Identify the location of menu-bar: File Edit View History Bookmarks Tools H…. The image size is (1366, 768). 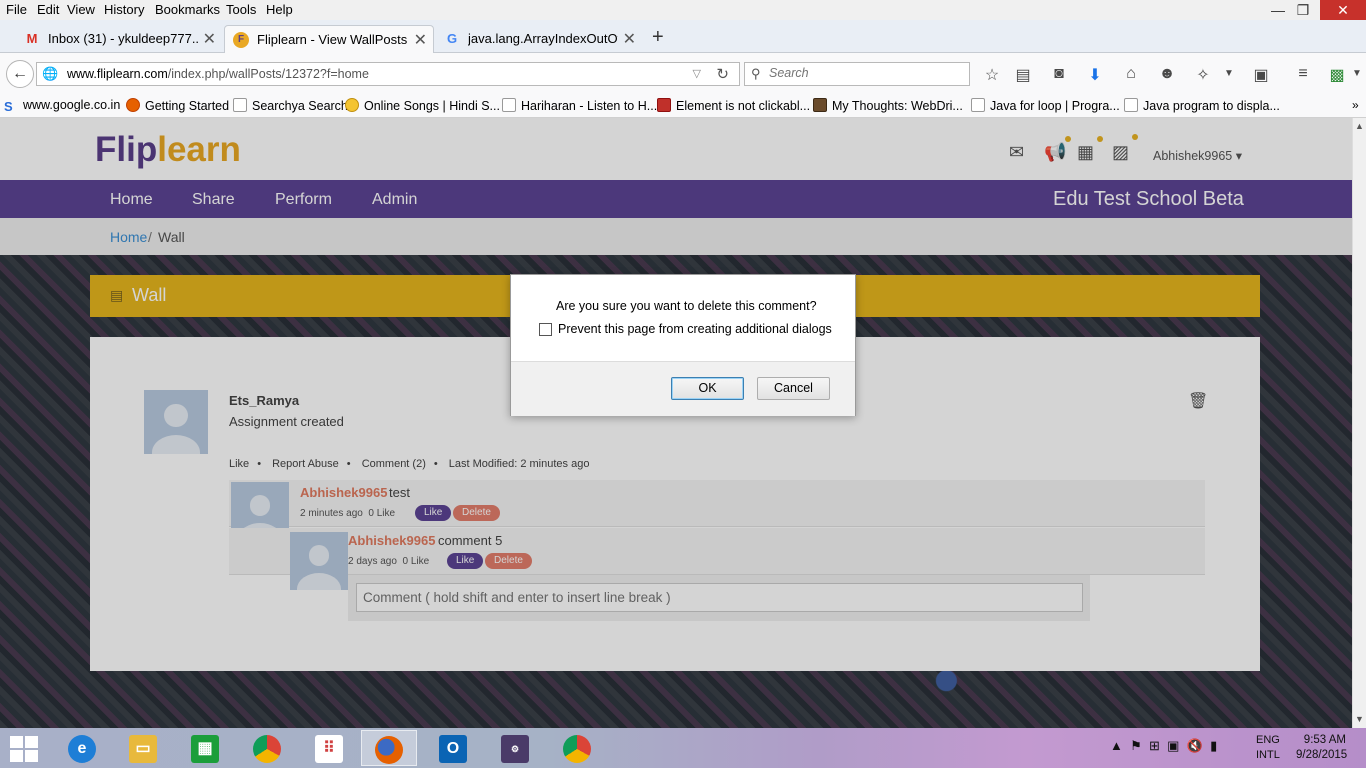
(683, 10).